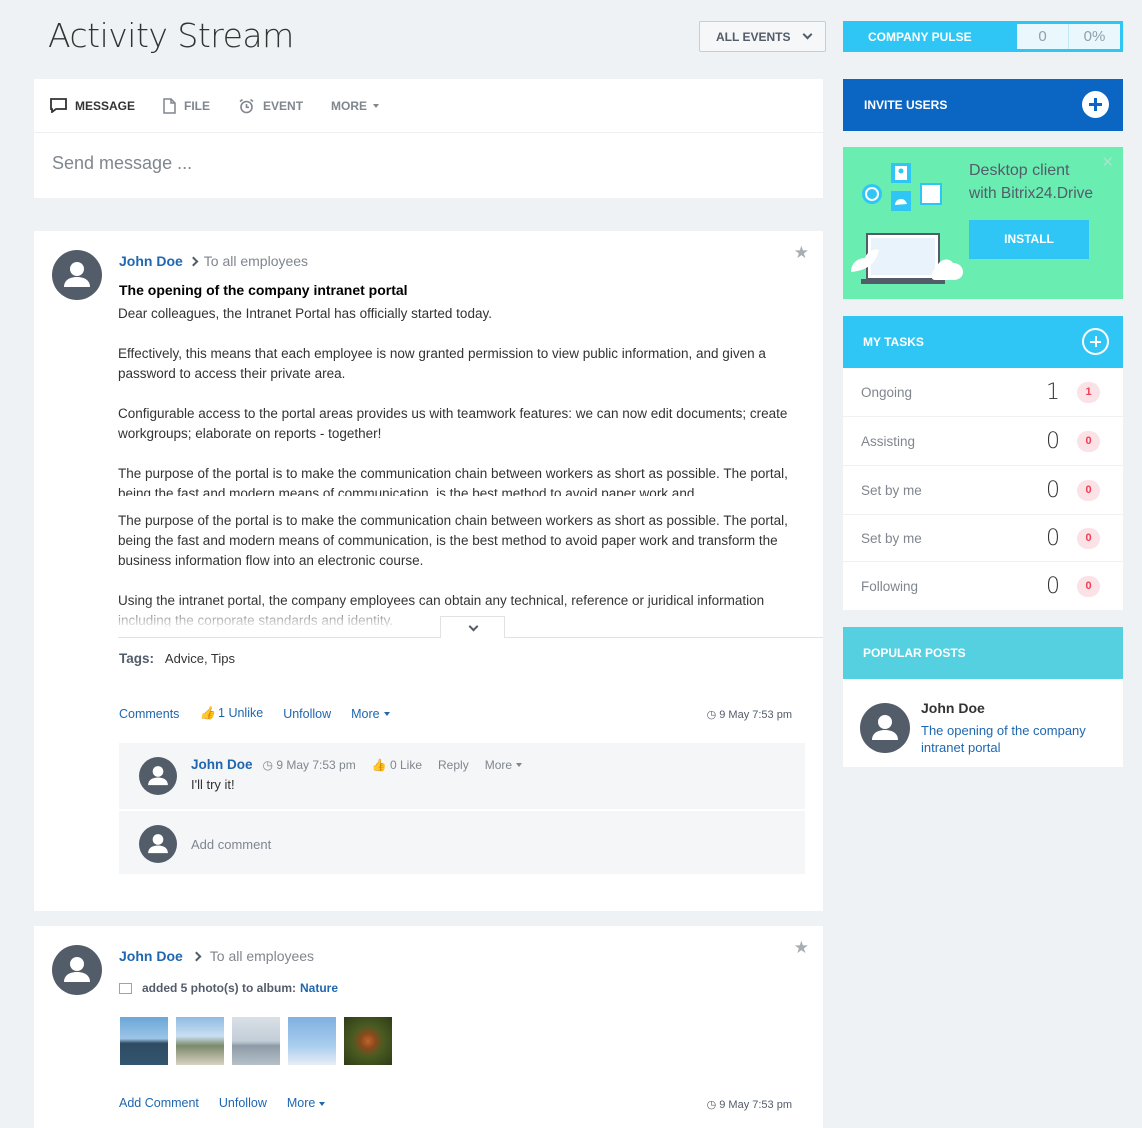 This screenshot has width=1142, height=1128. I want to click on tags-list: Advice, Tips, so click(200, 658).